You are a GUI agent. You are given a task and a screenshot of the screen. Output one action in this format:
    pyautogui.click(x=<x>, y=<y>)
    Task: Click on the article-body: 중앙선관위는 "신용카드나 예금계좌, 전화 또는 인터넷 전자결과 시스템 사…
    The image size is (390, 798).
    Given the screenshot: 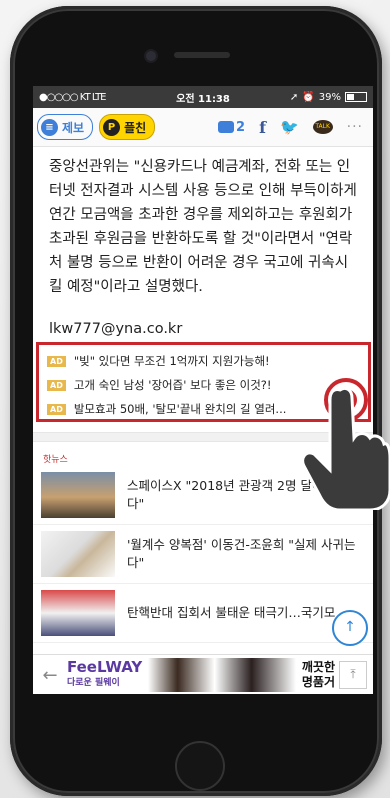 What is the action you would take?
    pyautogui.click(x=203, y=227)
    